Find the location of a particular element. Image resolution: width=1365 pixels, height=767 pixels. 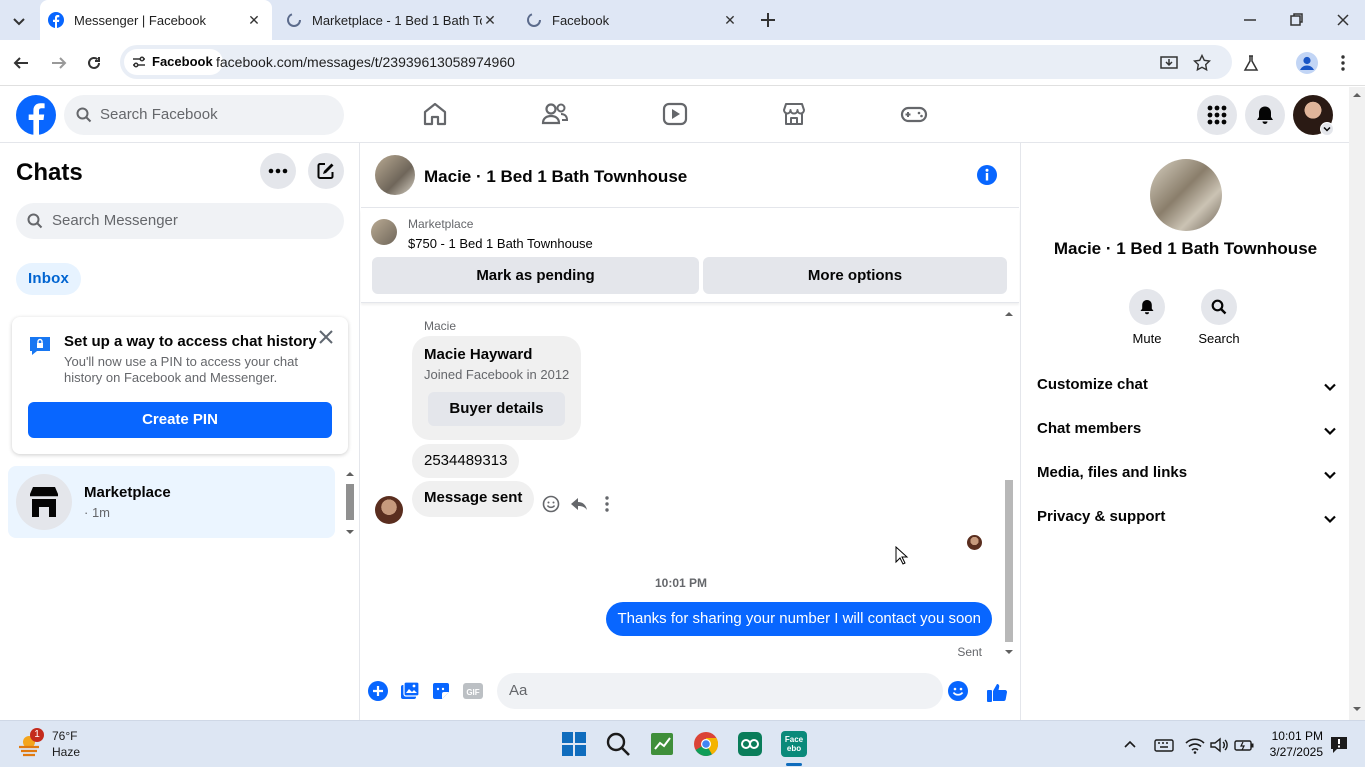

wifi-icon is located at coordinates (1195, 745).